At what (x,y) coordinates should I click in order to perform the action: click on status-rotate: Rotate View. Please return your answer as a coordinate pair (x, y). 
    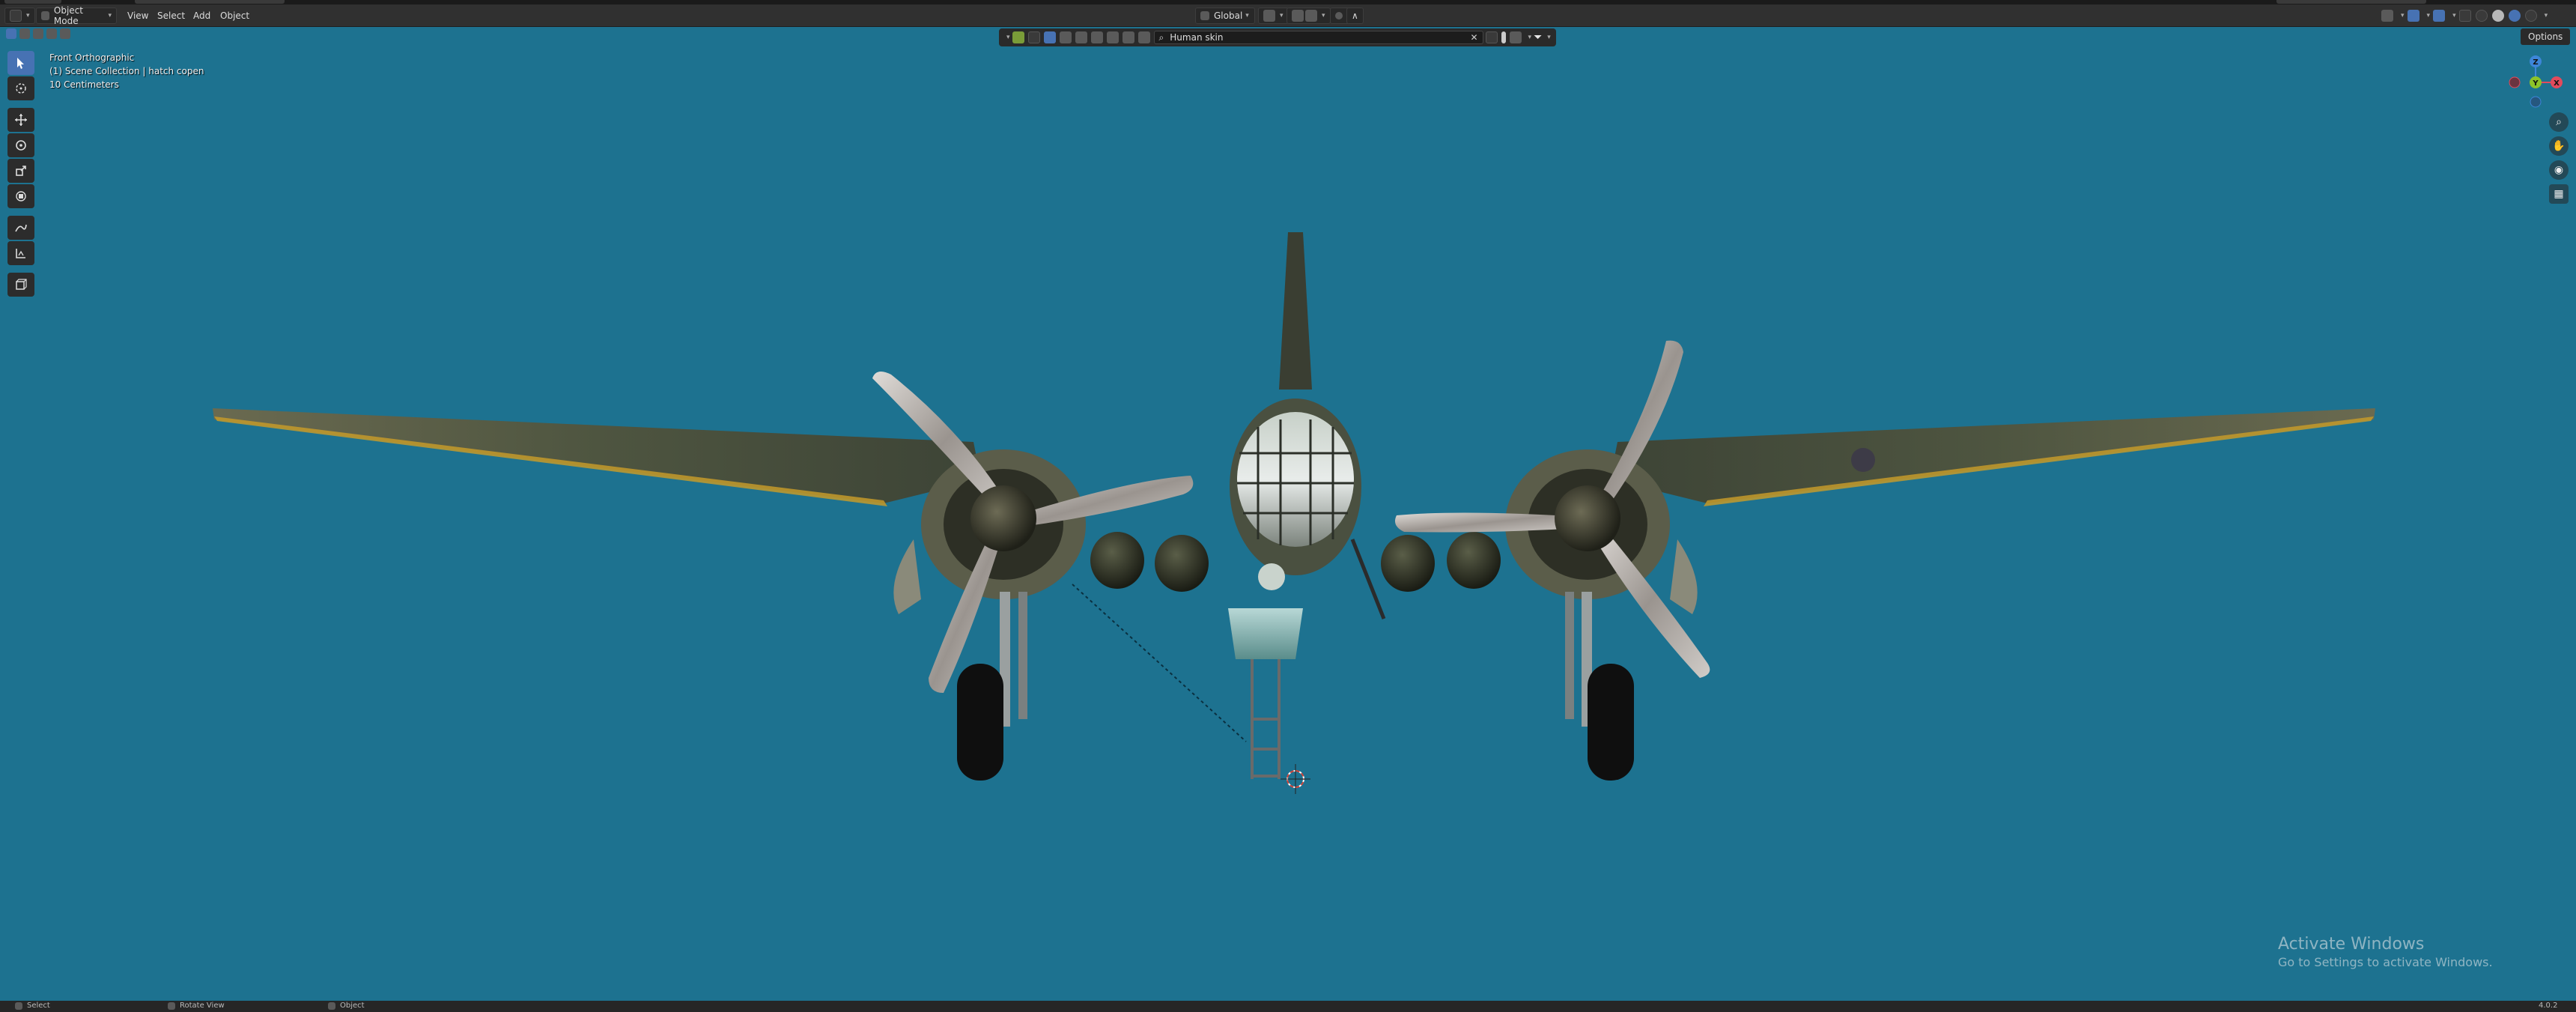
    Looking at the image, I should click on (196, 1006).